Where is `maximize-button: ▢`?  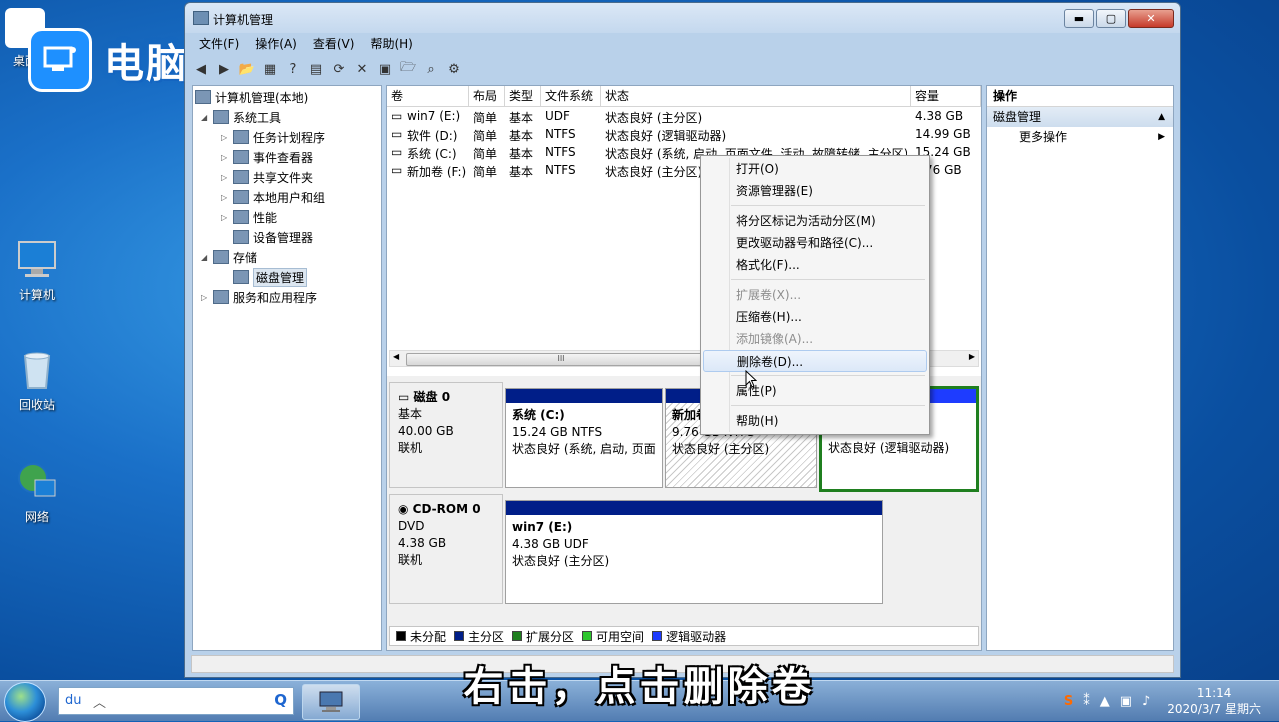
maximize-button: ▢ is located at coordinates (1111, 18).